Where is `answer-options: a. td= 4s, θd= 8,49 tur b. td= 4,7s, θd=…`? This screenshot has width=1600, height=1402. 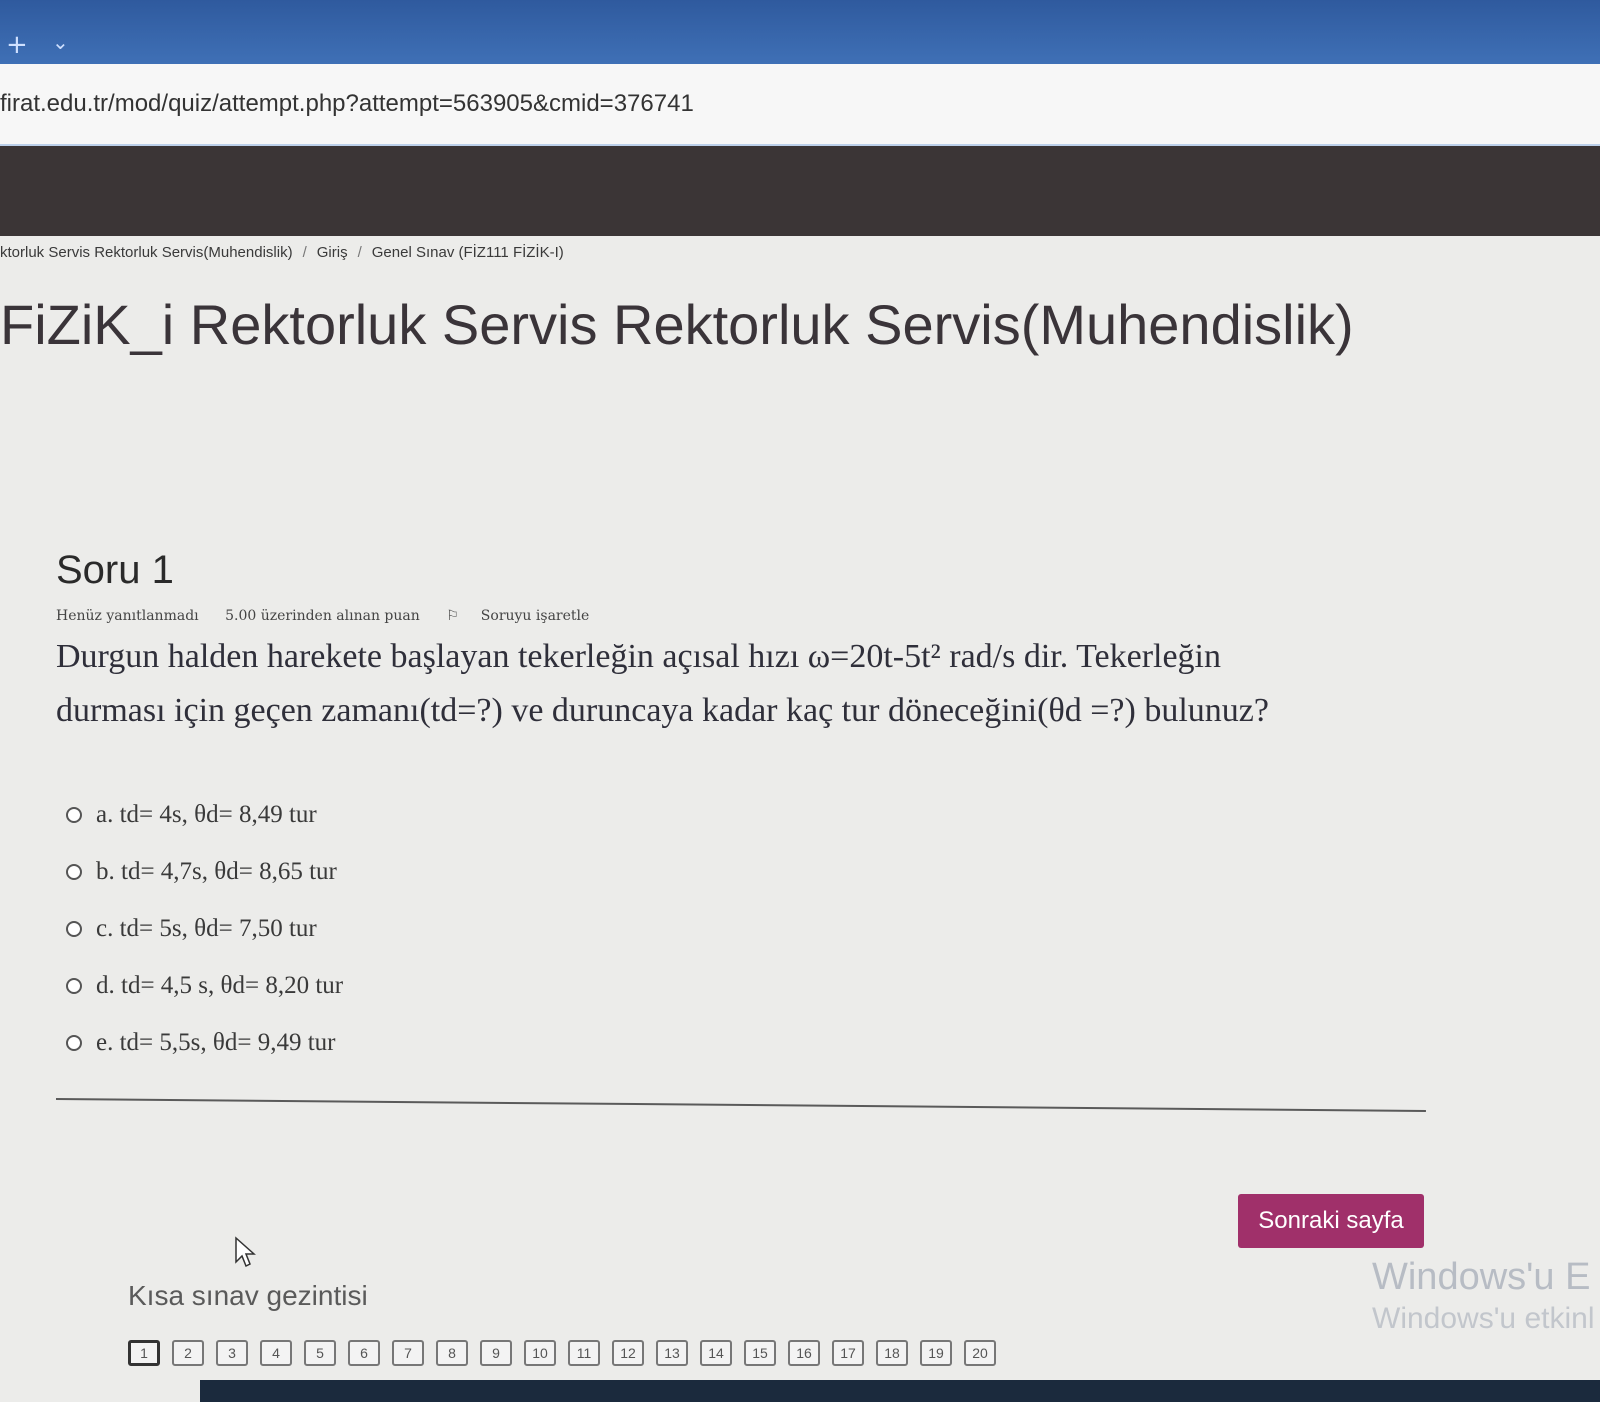
answer-options: a. td= 4s, θd= 8,49 tur b. td= 4,7s, θd=… is located at coordinates (204, 928).